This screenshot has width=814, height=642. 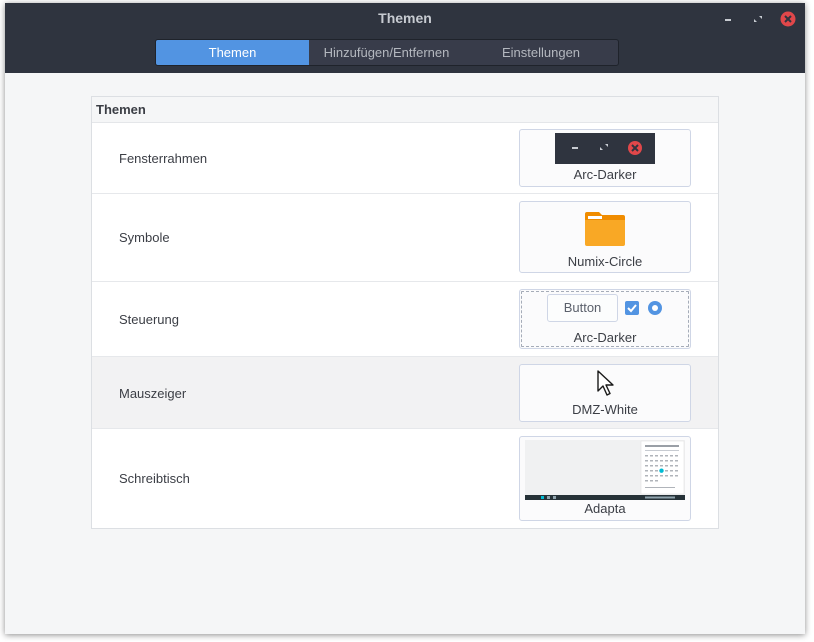 I want to click on tab-themen: Themen, so click(x=232, y=52).